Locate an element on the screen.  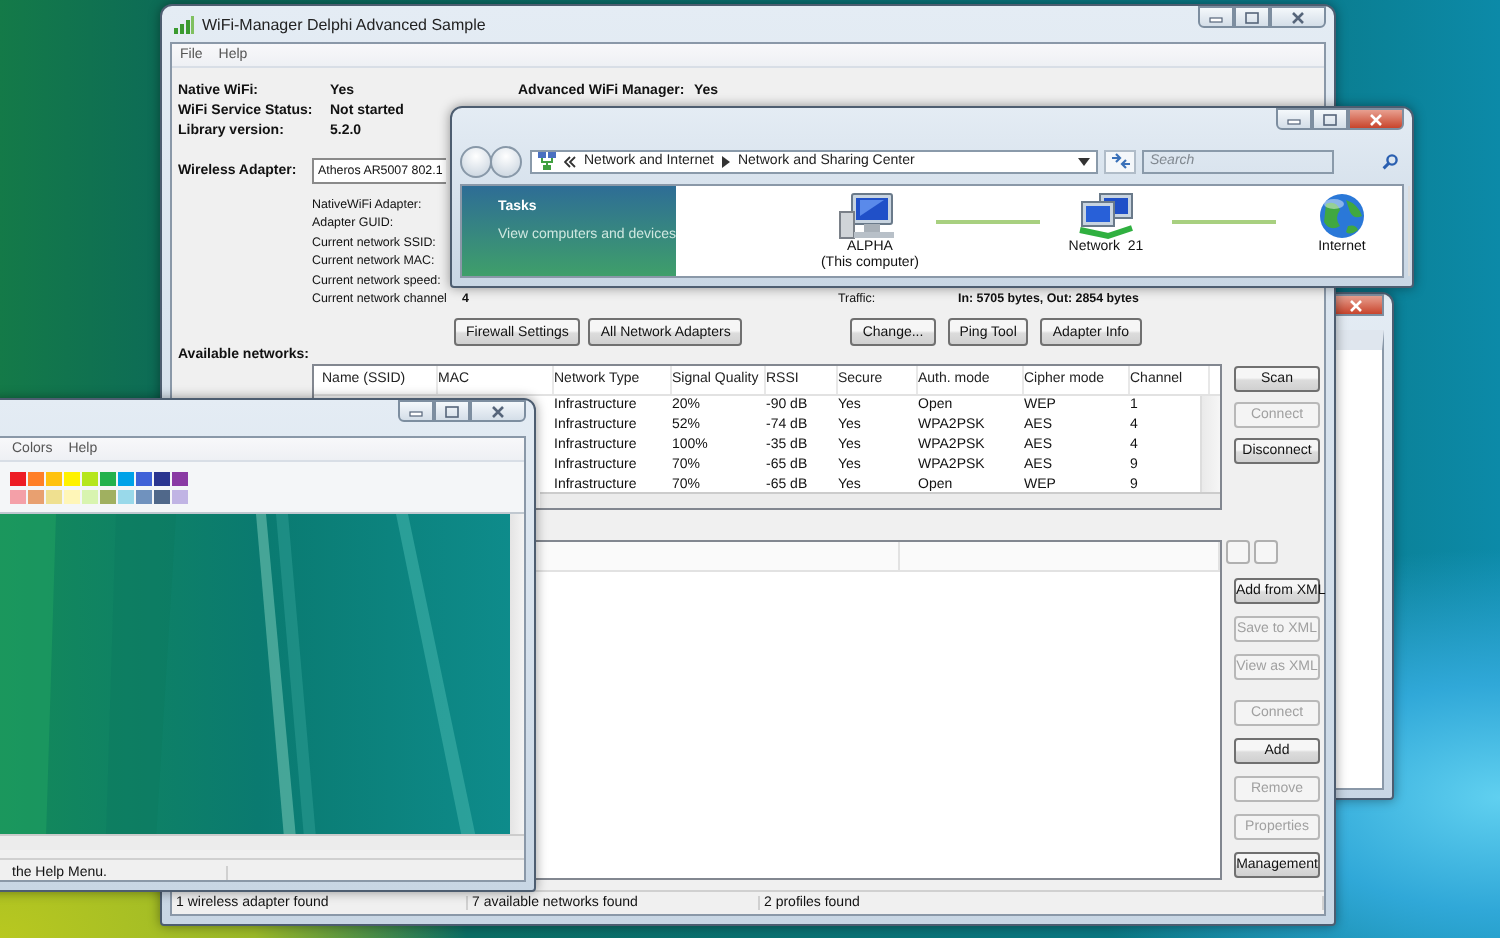
window-title: WiFi-Manager Delphi Advanced Sample is located at coordinates (344, 24).